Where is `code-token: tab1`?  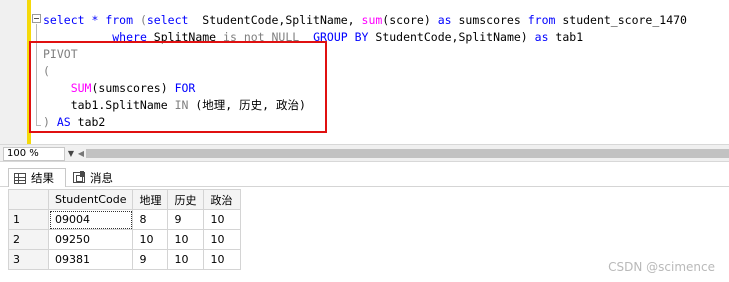
code-token: tab1 is located at coordinates (566, 37).